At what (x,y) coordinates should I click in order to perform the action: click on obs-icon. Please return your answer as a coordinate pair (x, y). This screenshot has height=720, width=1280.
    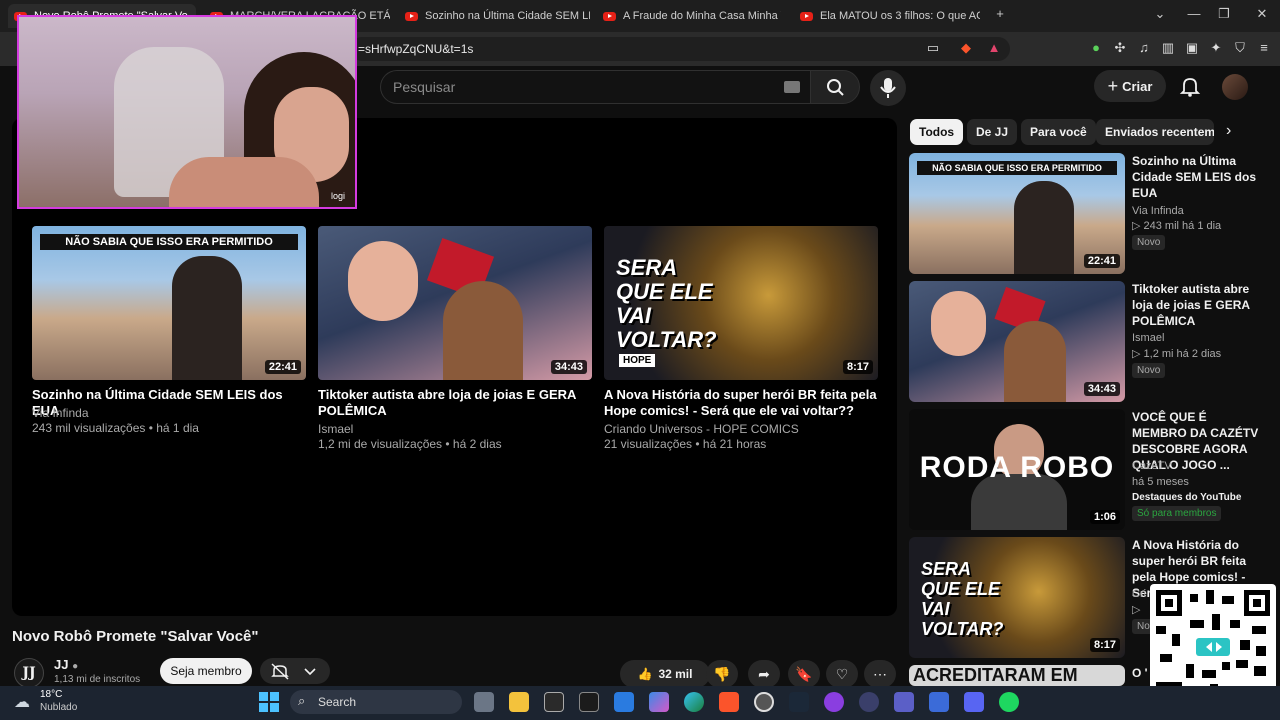
    Looking at the image, I should click on (834, 702).